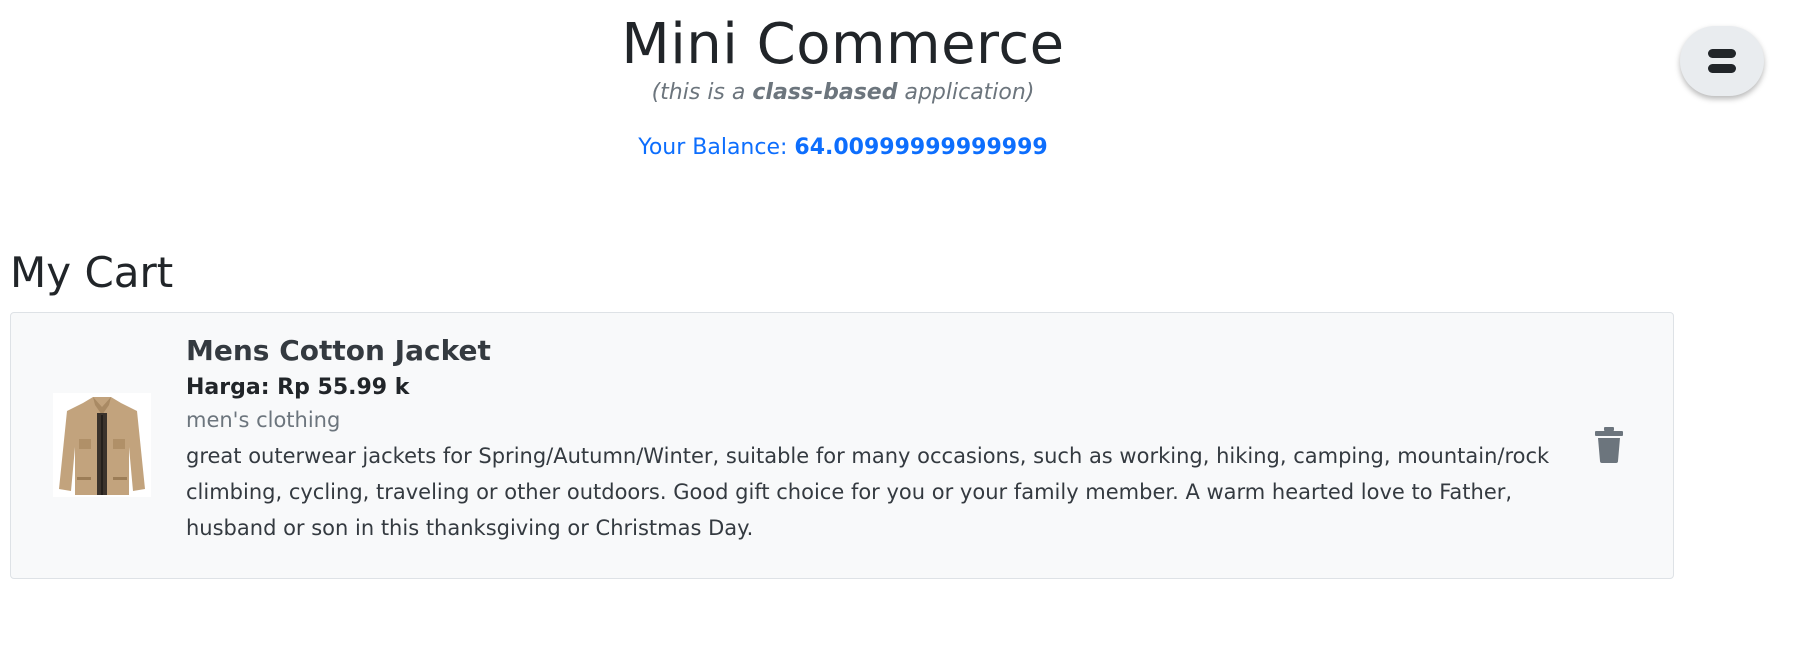 The height and width of the screenshot is (655, 1793). I want to click on subtitle-prefix: (this is a, so click(702, 92).